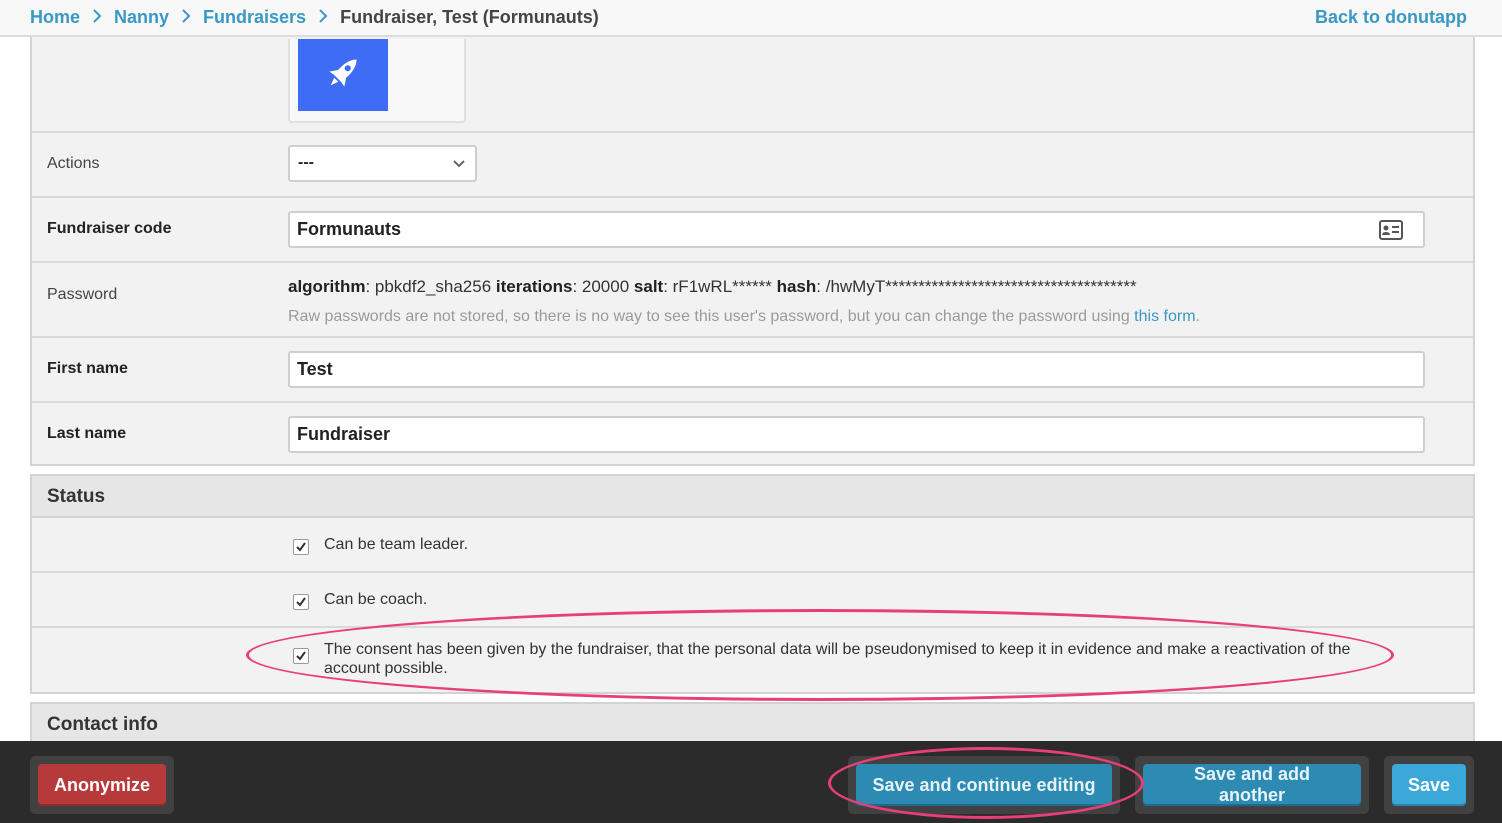 Image resolution: width=1502 pixels, height=823 pixels. I want to click on save-and-add-another-button: Save and add another, so click(1252, 785).